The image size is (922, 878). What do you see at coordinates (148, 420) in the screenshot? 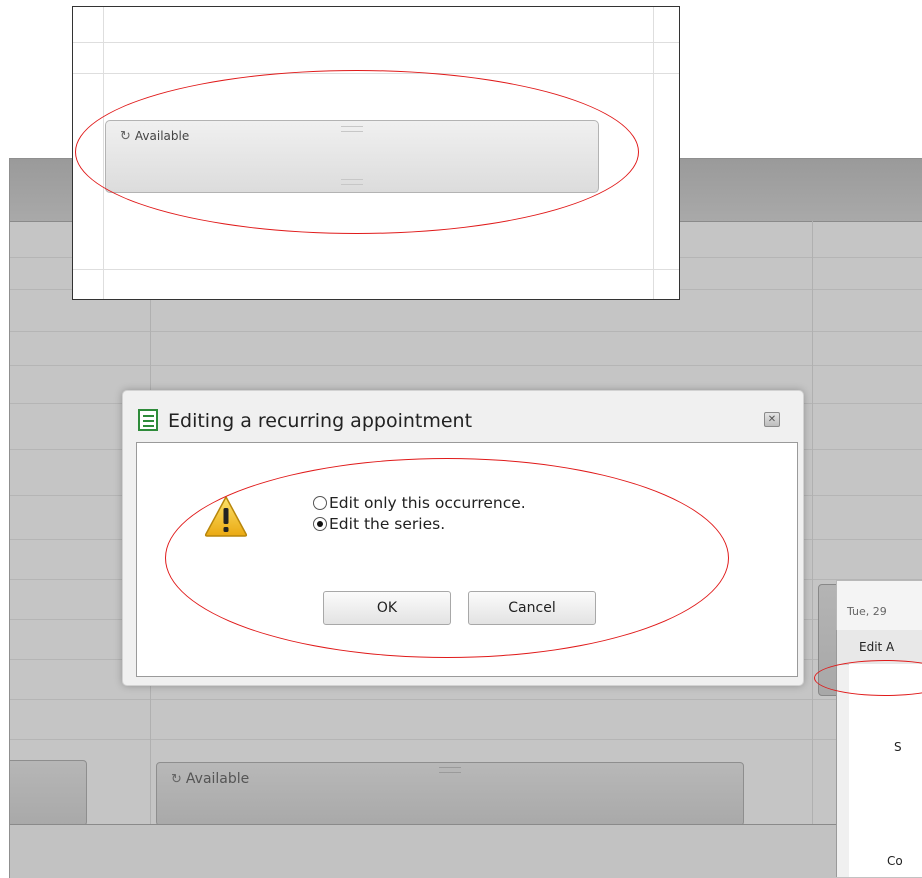
I see `calendar-icon` at bounding box center [148, 420].